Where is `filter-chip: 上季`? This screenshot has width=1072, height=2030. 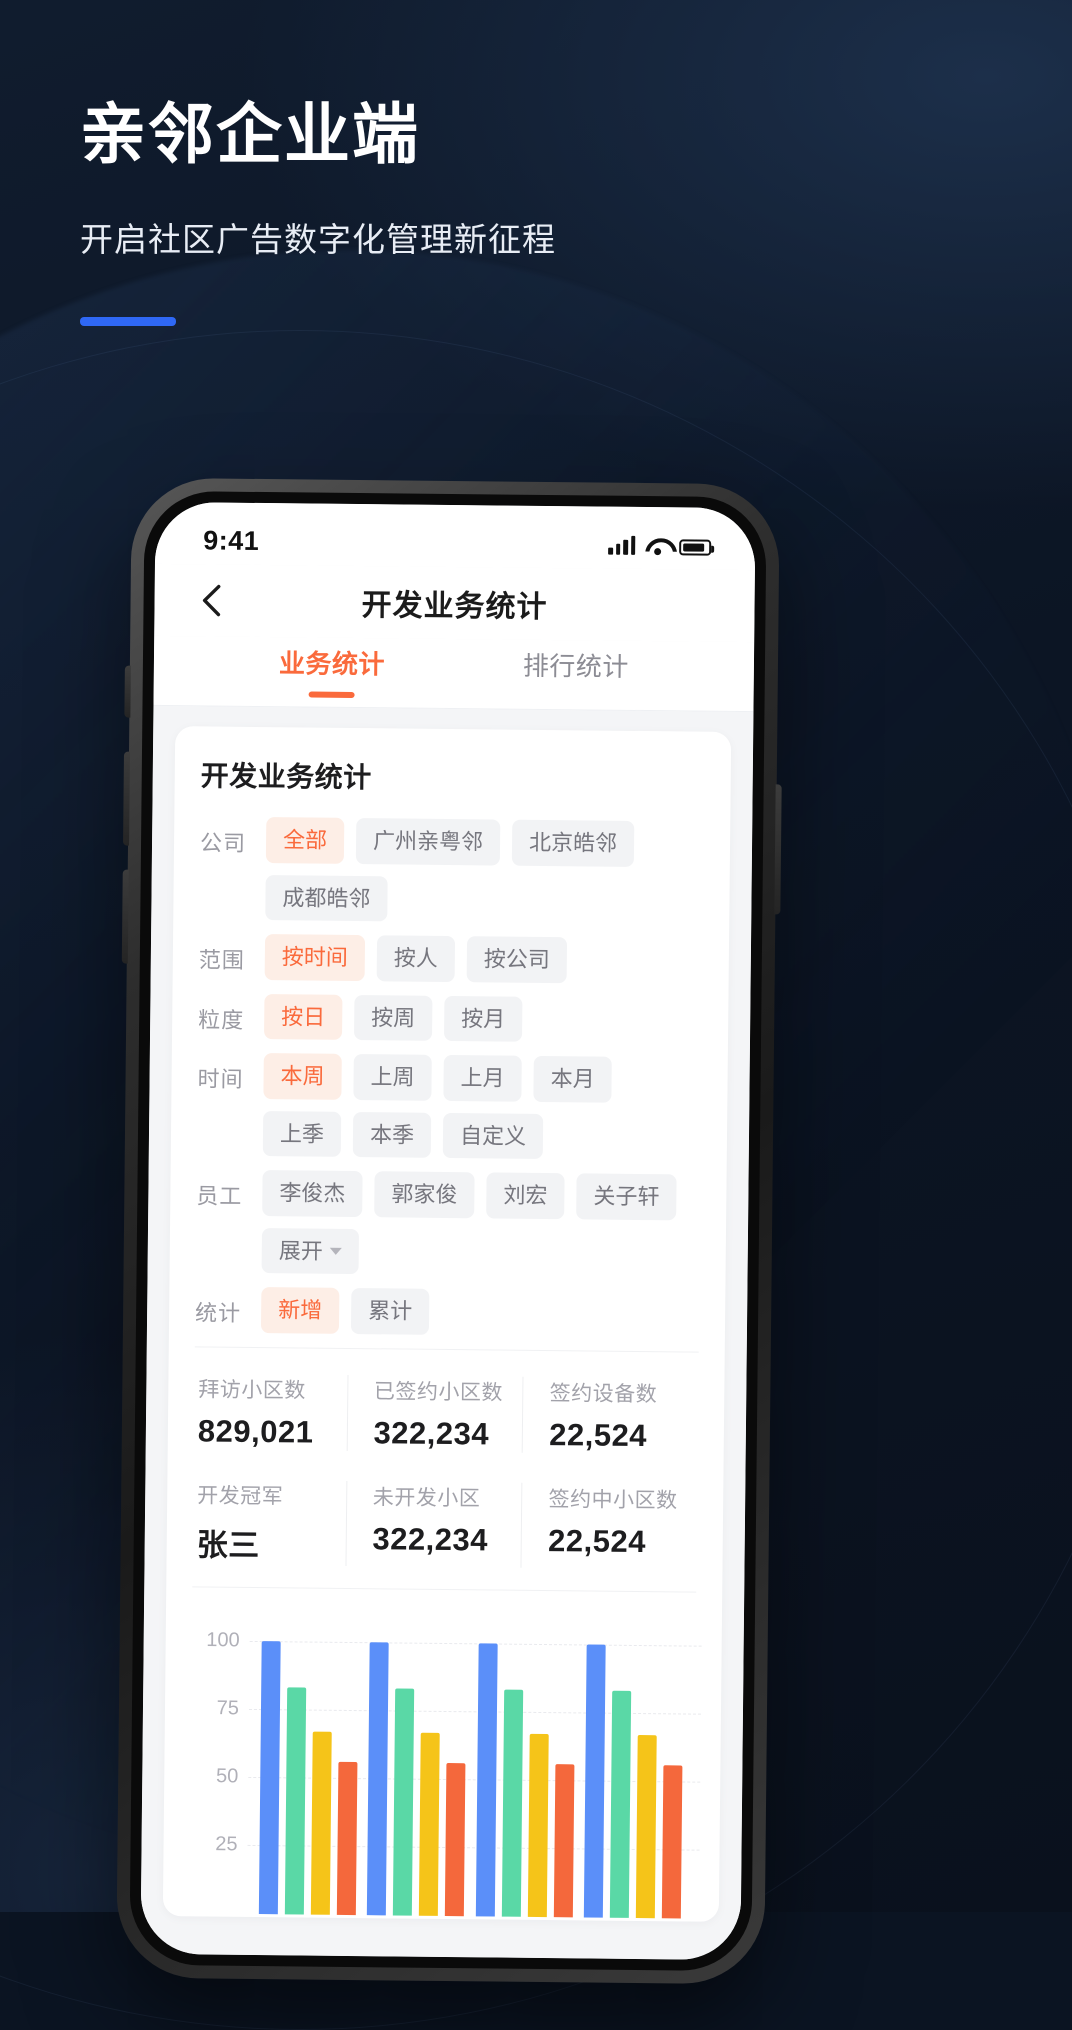 filter-chip: 上季 is located at coordinates (302, 1133).